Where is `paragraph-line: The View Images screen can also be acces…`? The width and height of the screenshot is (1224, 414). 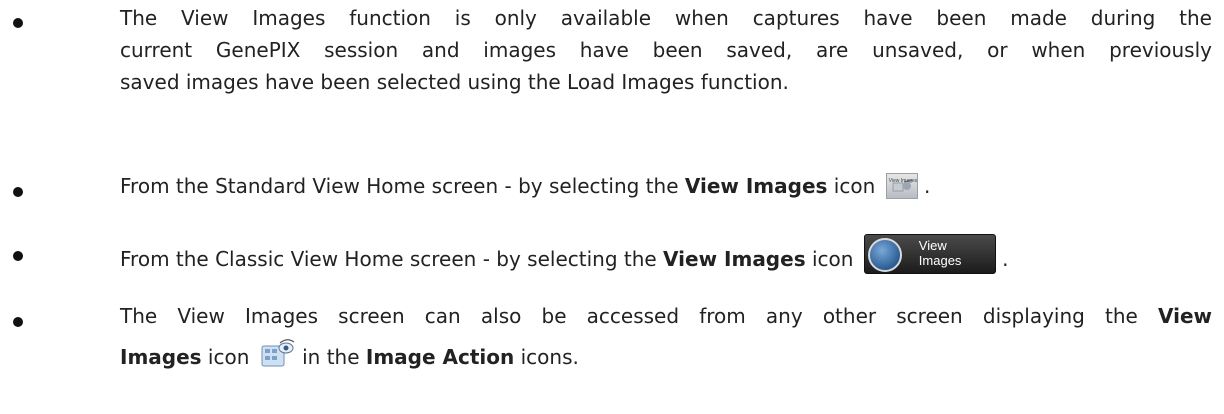
paragraph-line: The View Images screen can also be acces… is located at coordinates (666, 316).